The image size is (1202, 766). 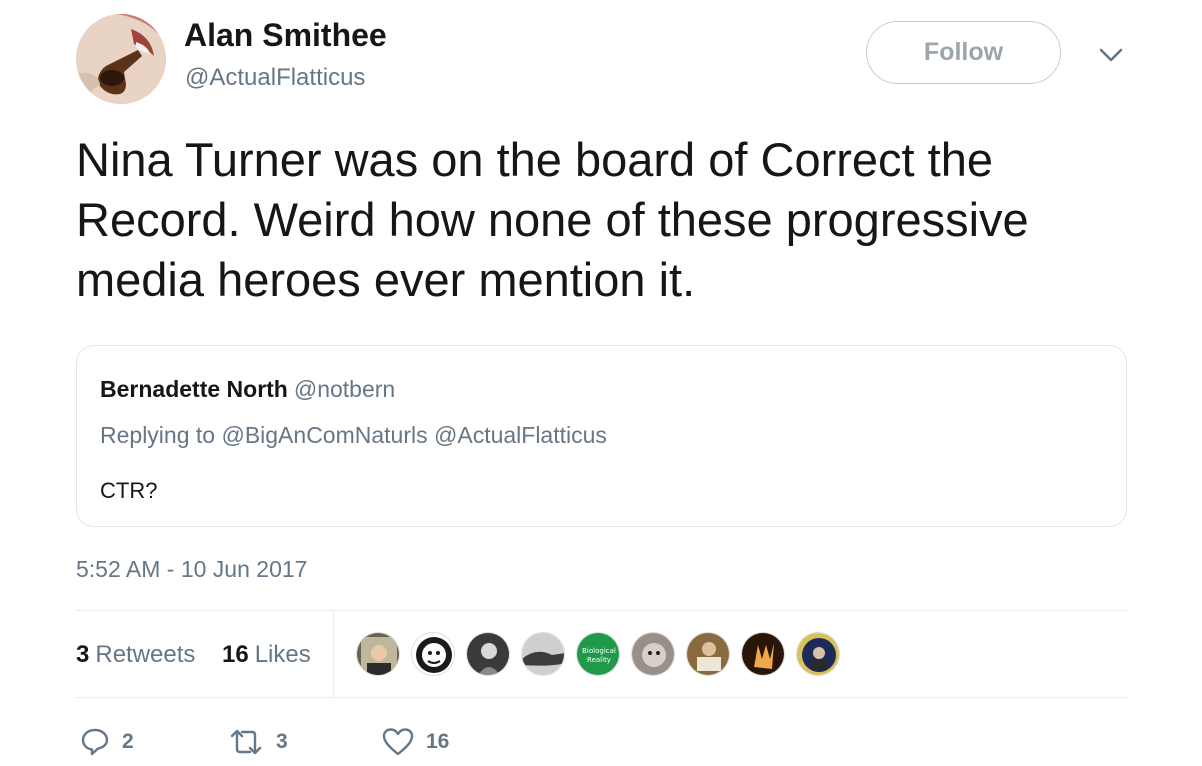 I want to click on retweets-stat: 3 Retweets, so click(x=135, y=655).